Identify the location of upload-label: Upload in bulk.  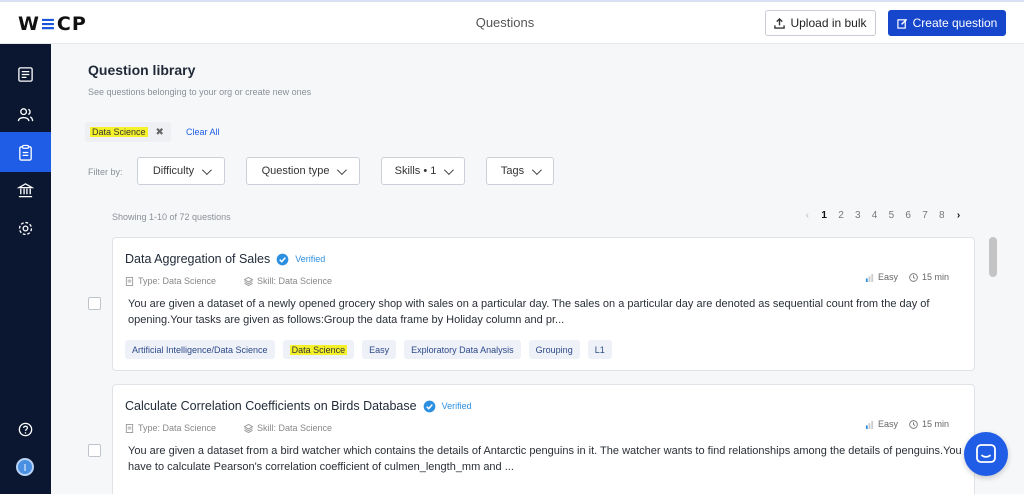
(828, 23).